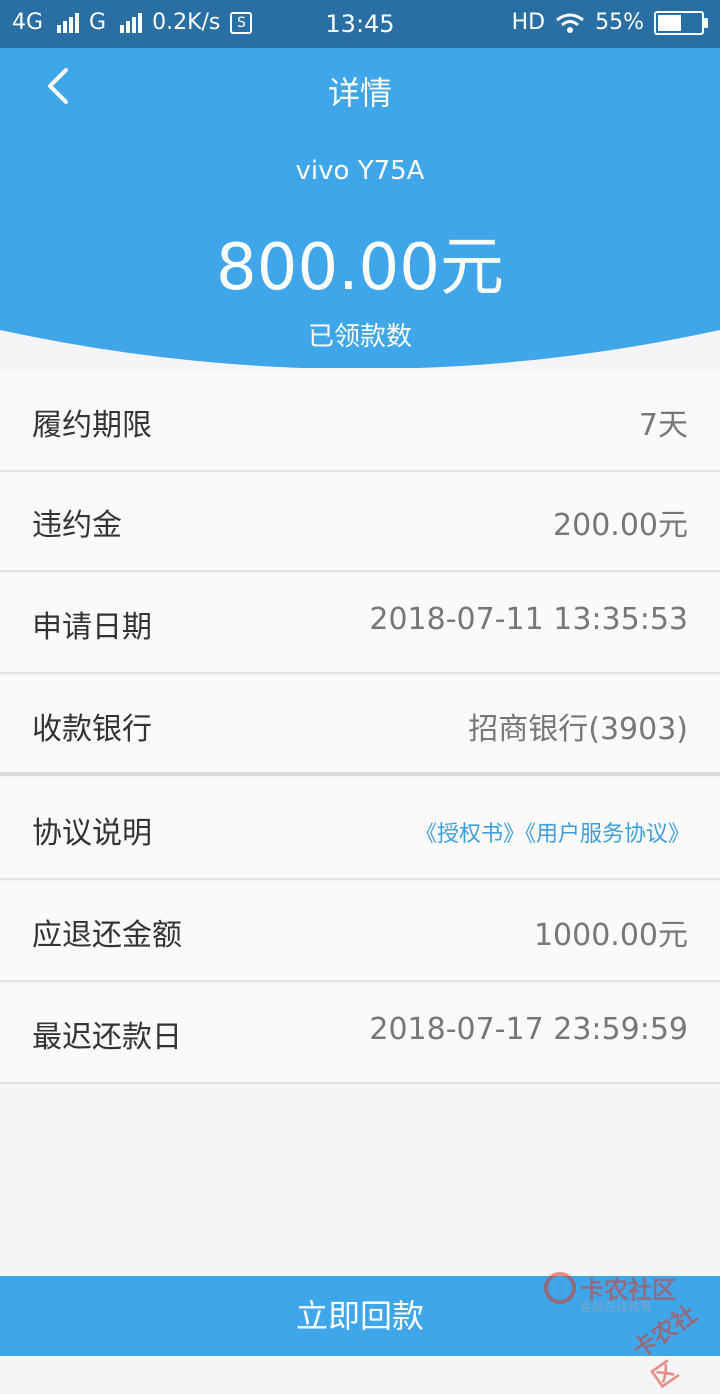 This screenshot has width=720, height=1394. Describe the element at coordinates (663, 425) in the screenshot. I see `row-value: 7天` at that location.